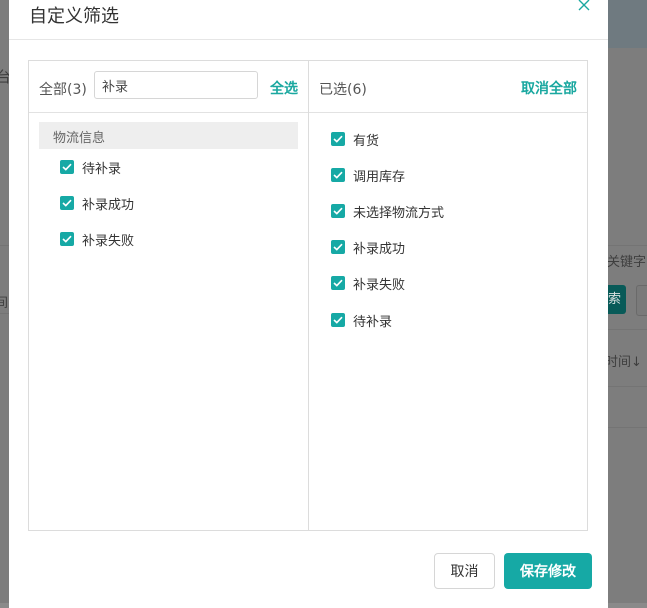  What do you see at coordinates (284, 88) in the screenshot?
I see `select-all-link: 全选` at bounding box center [284, 88].